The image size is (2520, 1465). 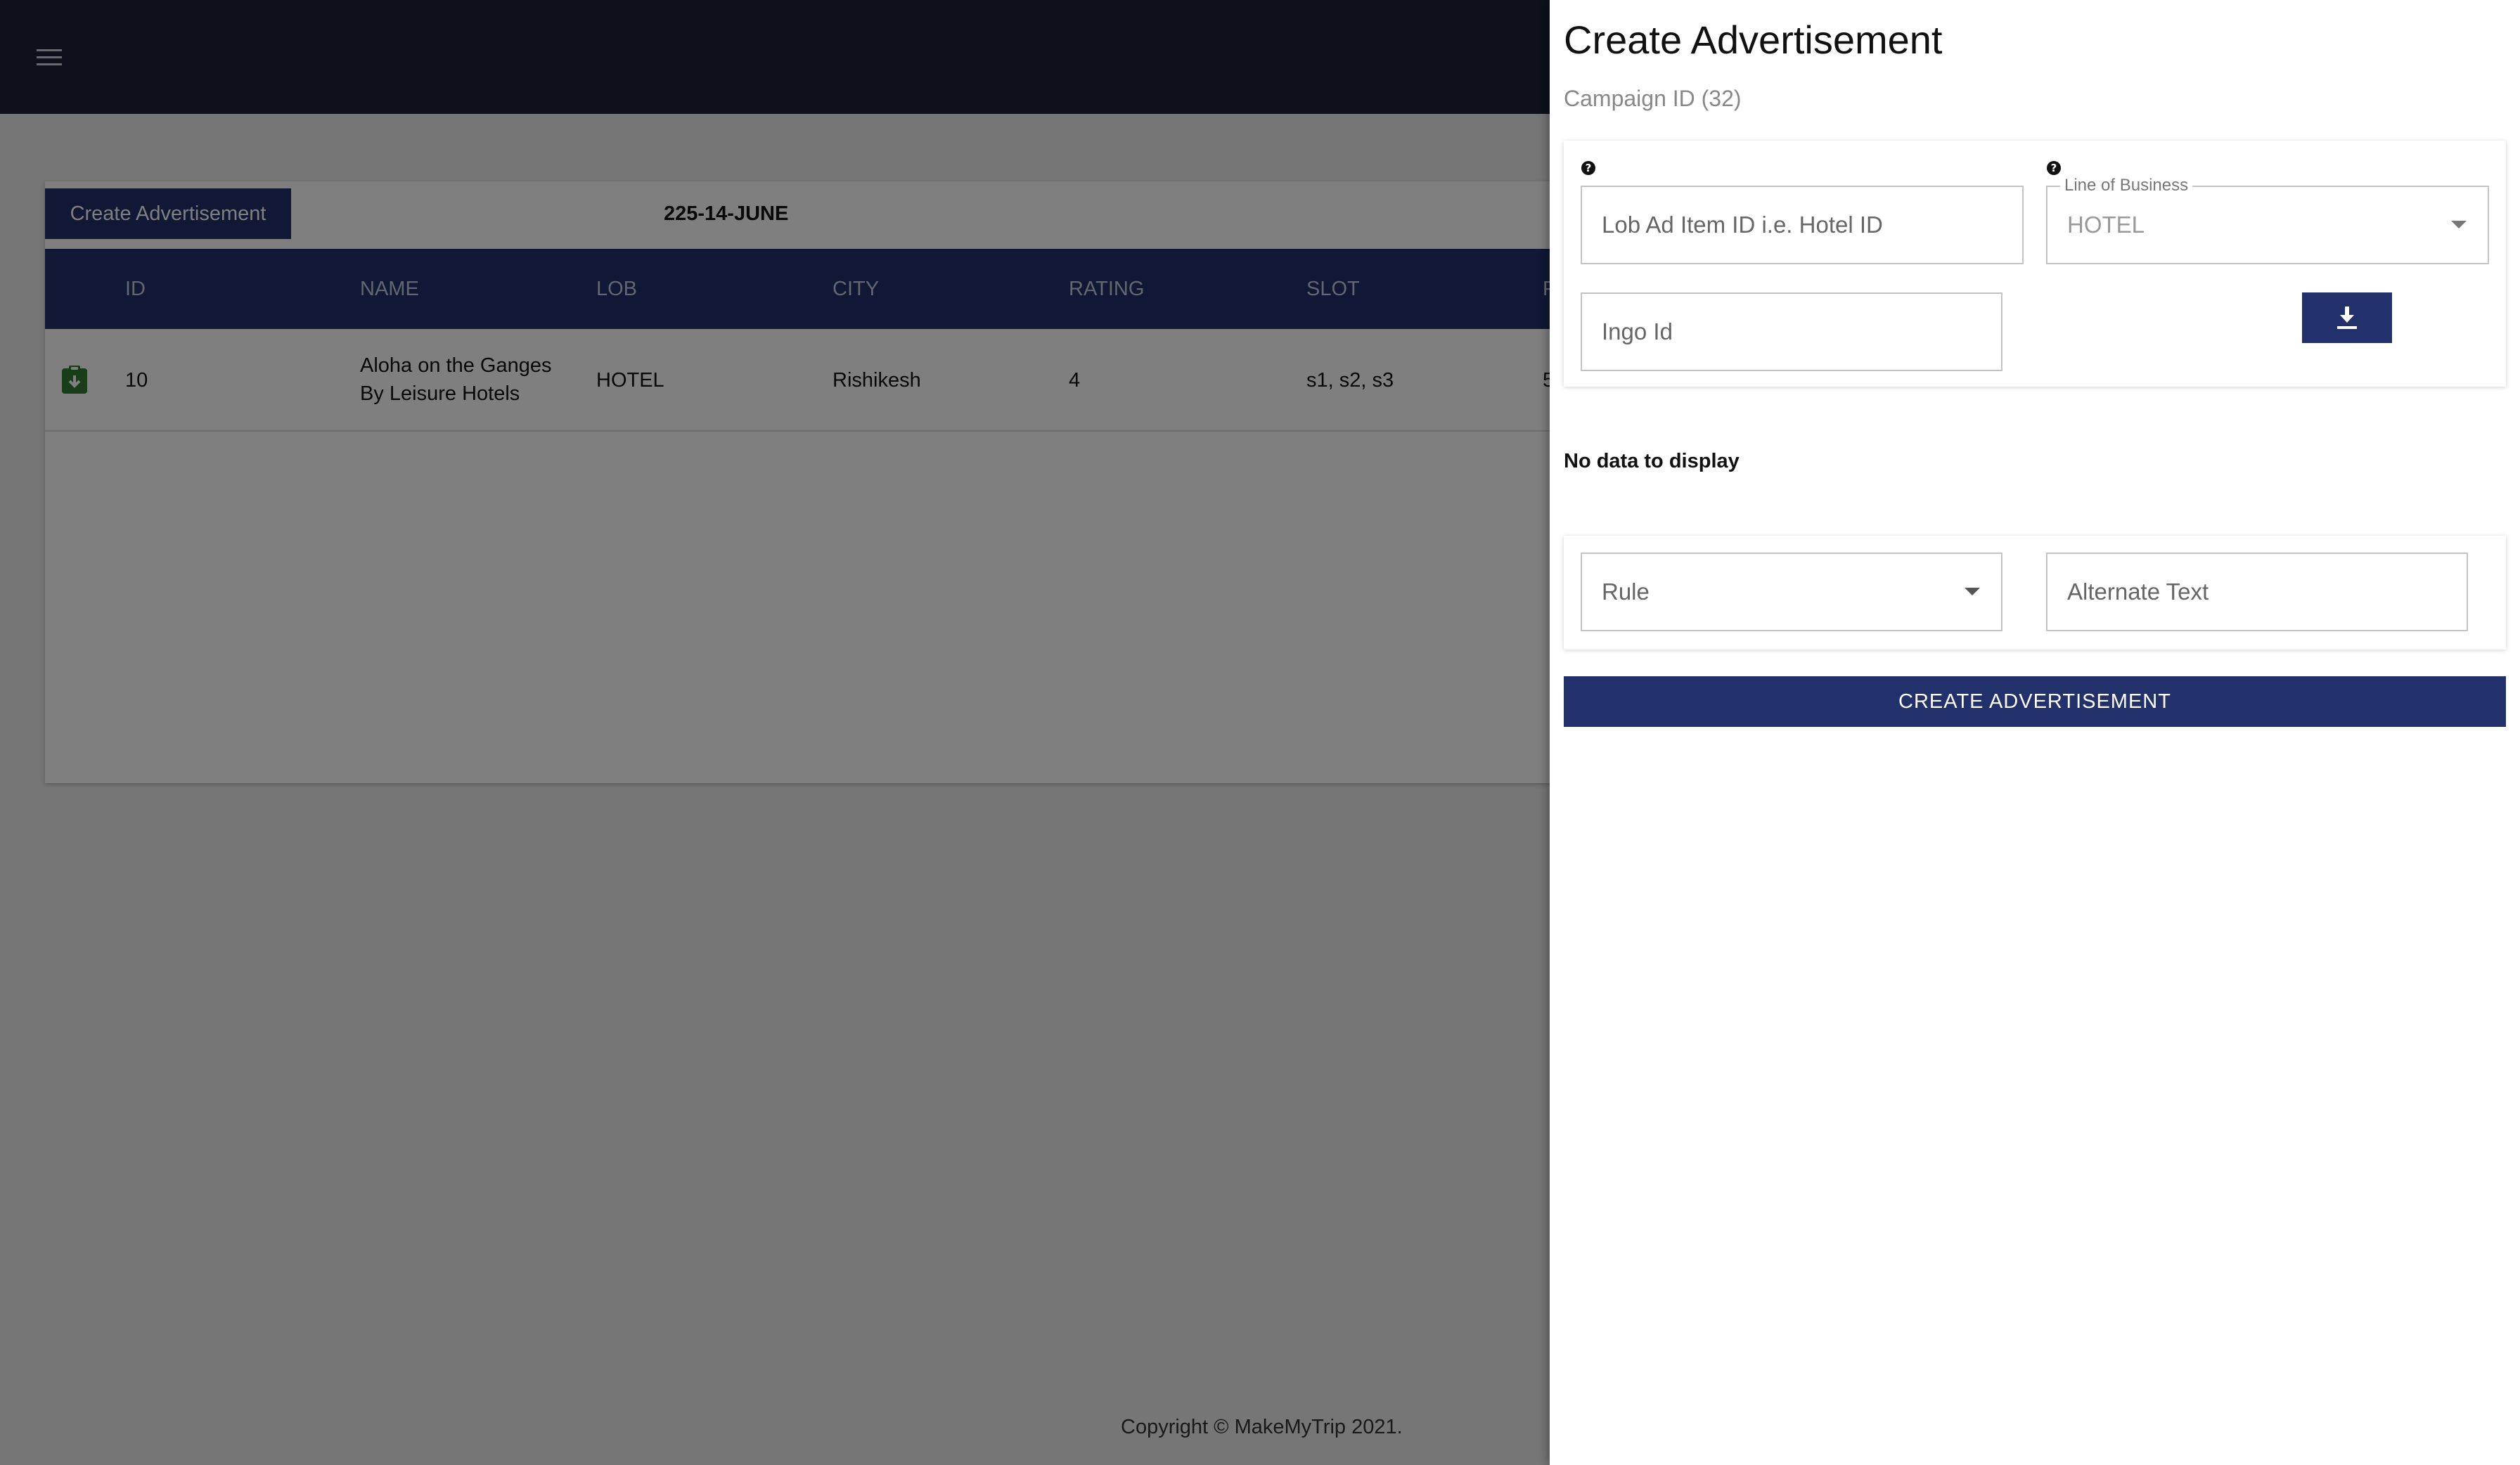 I want to click on download-icon, so click(x=2347, y=317).